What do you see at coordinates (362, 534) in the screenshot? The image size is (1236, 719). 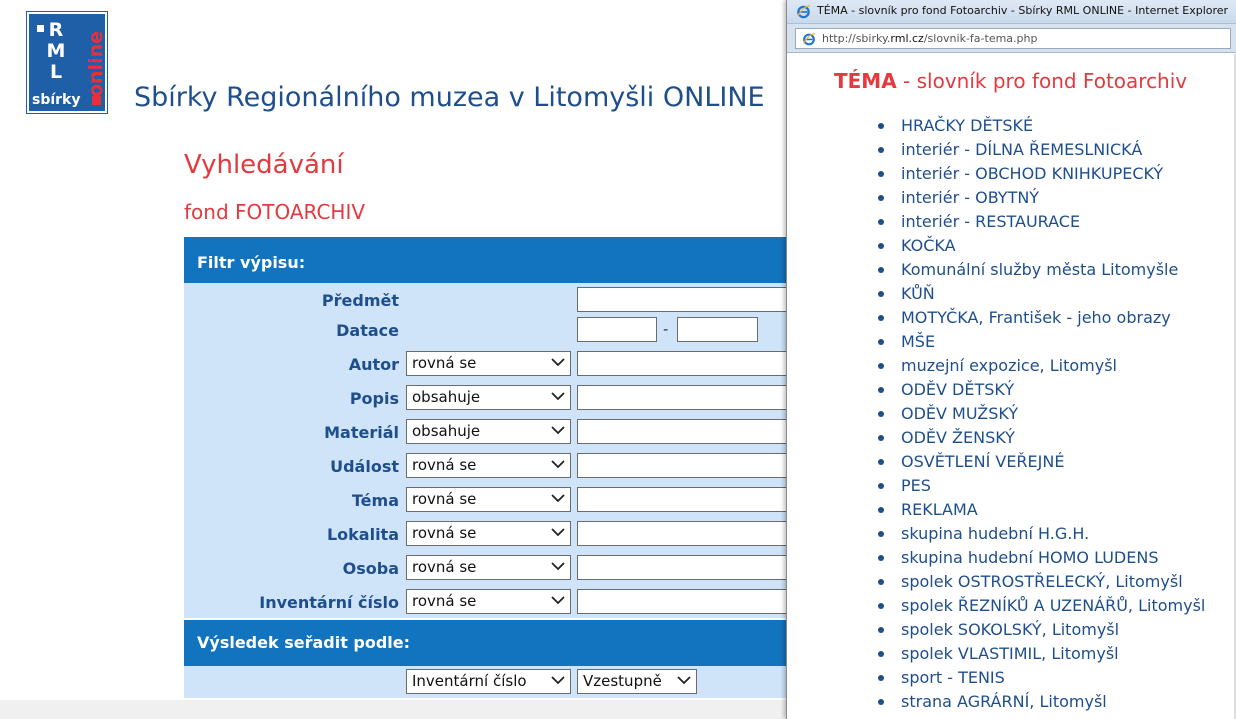 I see `filter-label: Lokalita` at bounding box center [362, 534].